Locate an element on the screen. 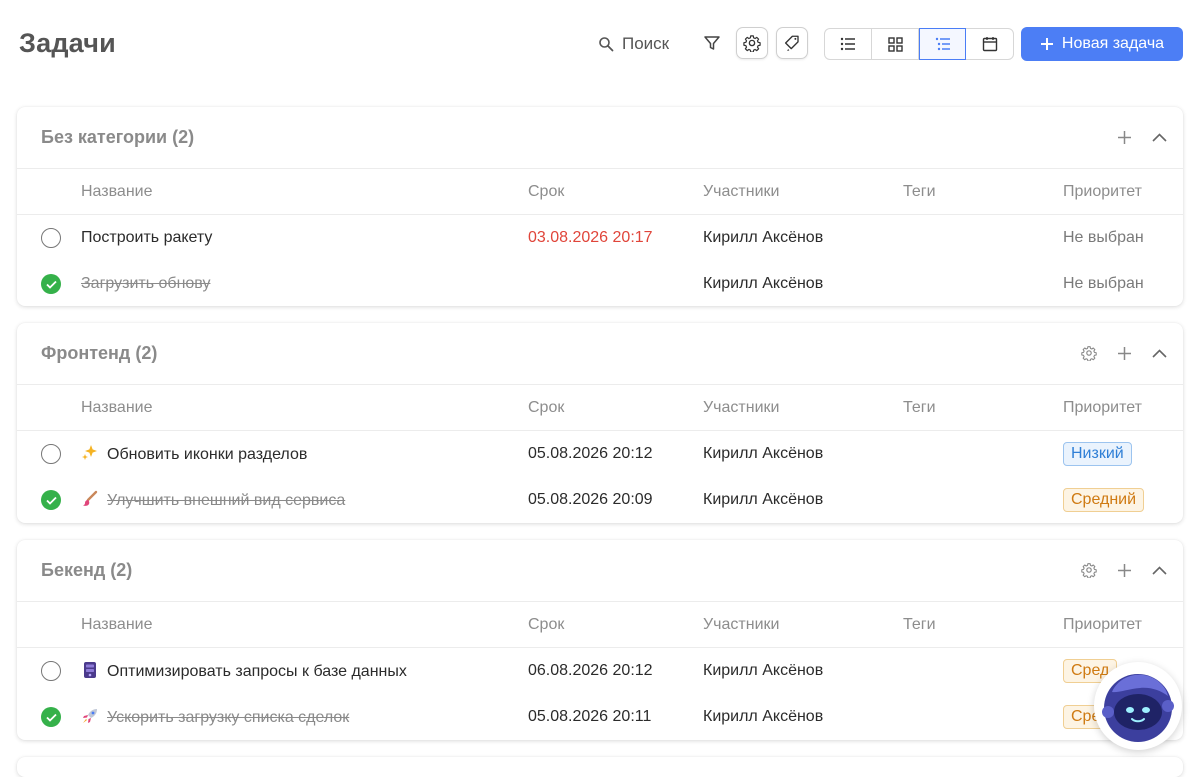  grid-icon is located at coordinates (895, 44).